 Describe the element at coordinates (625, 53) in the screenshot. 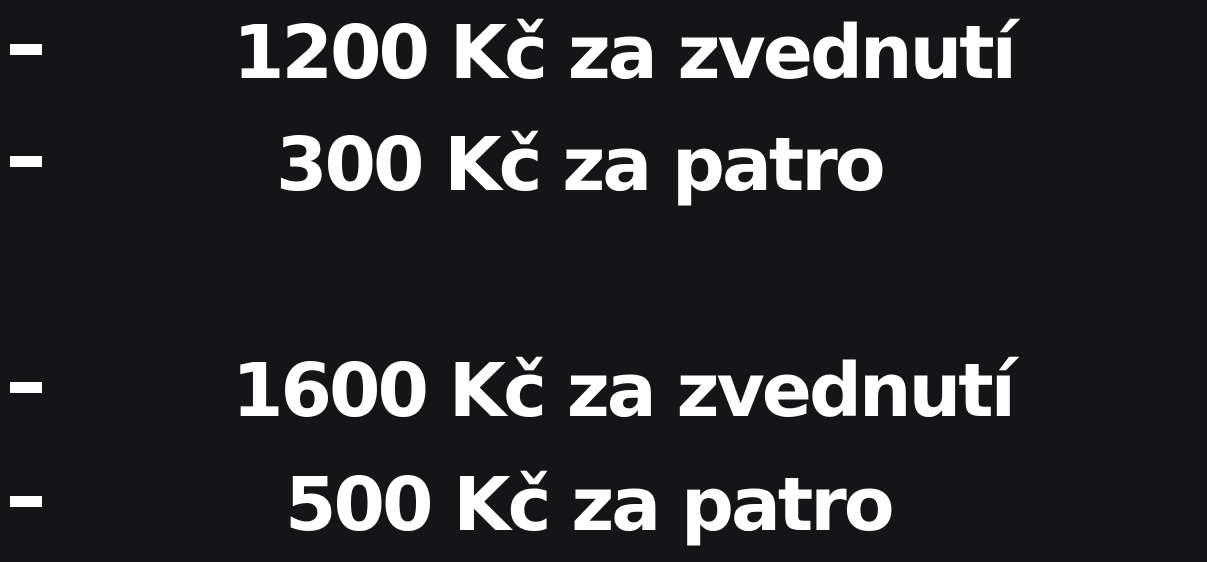

I see `price-item-text: 1200 Kč za zvednutí` at that location.